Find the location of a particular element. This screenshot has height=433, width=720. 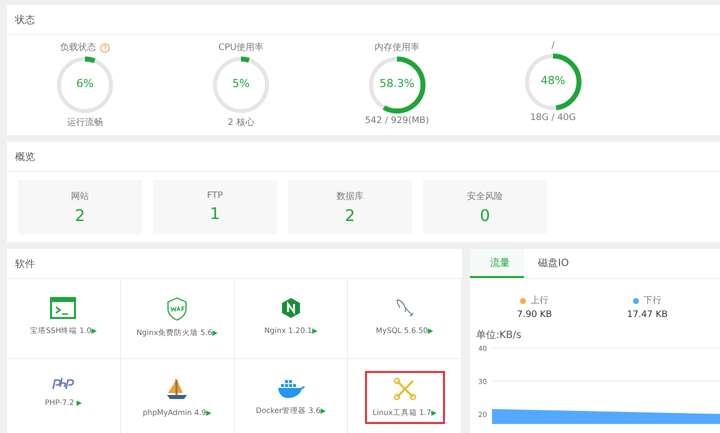

help-icon is located at coordinates (105, 47).